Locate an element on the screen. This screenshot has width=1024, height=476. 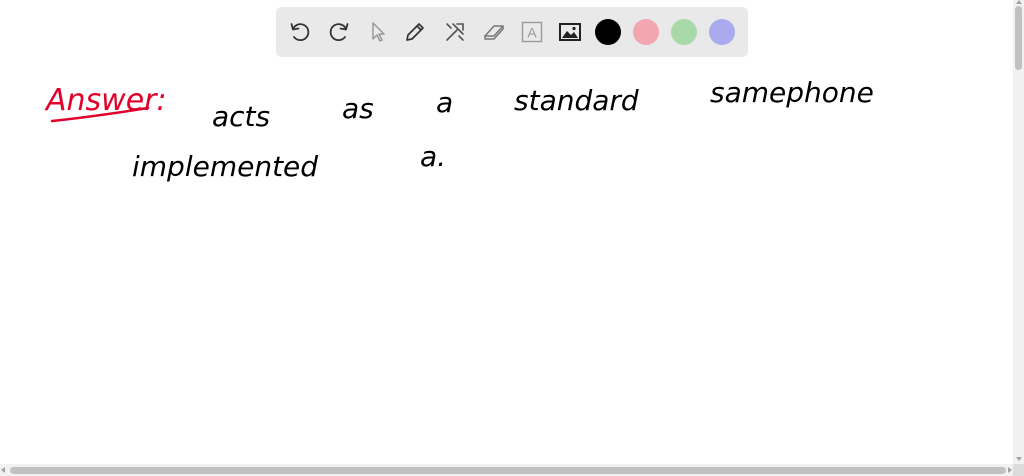
text-box-icon: A is located at coordinates (532, 32).